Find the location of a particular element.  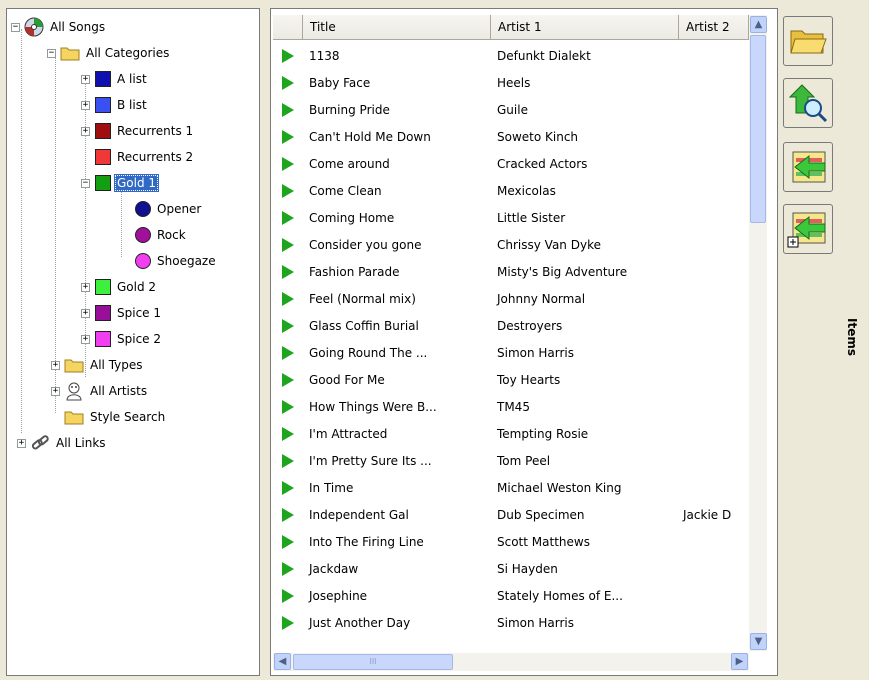

table-row: How Things Were B... TM45 is located at coordinates (510, 406).